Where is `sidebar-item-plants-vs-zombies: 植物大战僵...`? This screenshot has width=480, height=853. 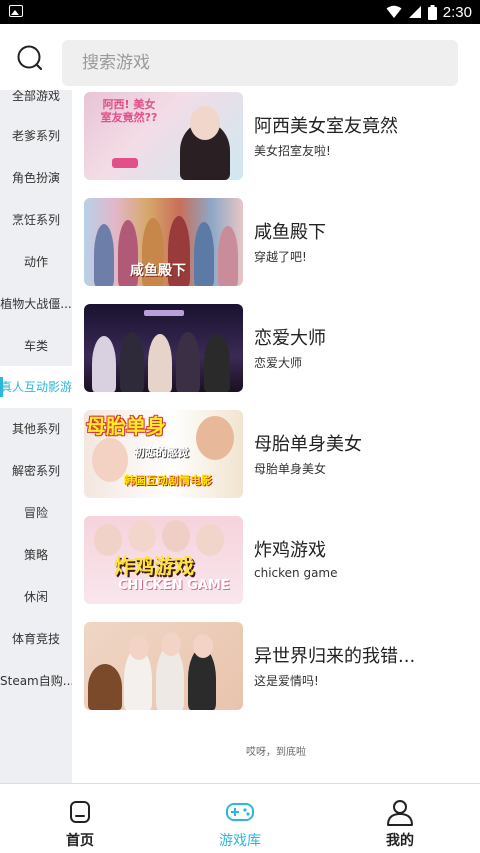
sidebar-item-plants-vs-zombies: 植物大战僵... is located at coordinates (36, 304).